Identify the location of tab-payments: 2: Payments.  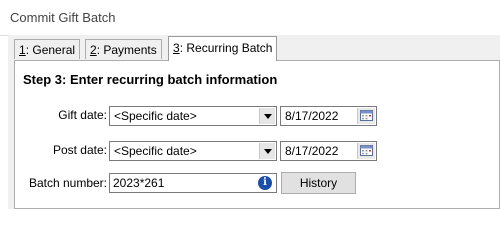
(123, 49).